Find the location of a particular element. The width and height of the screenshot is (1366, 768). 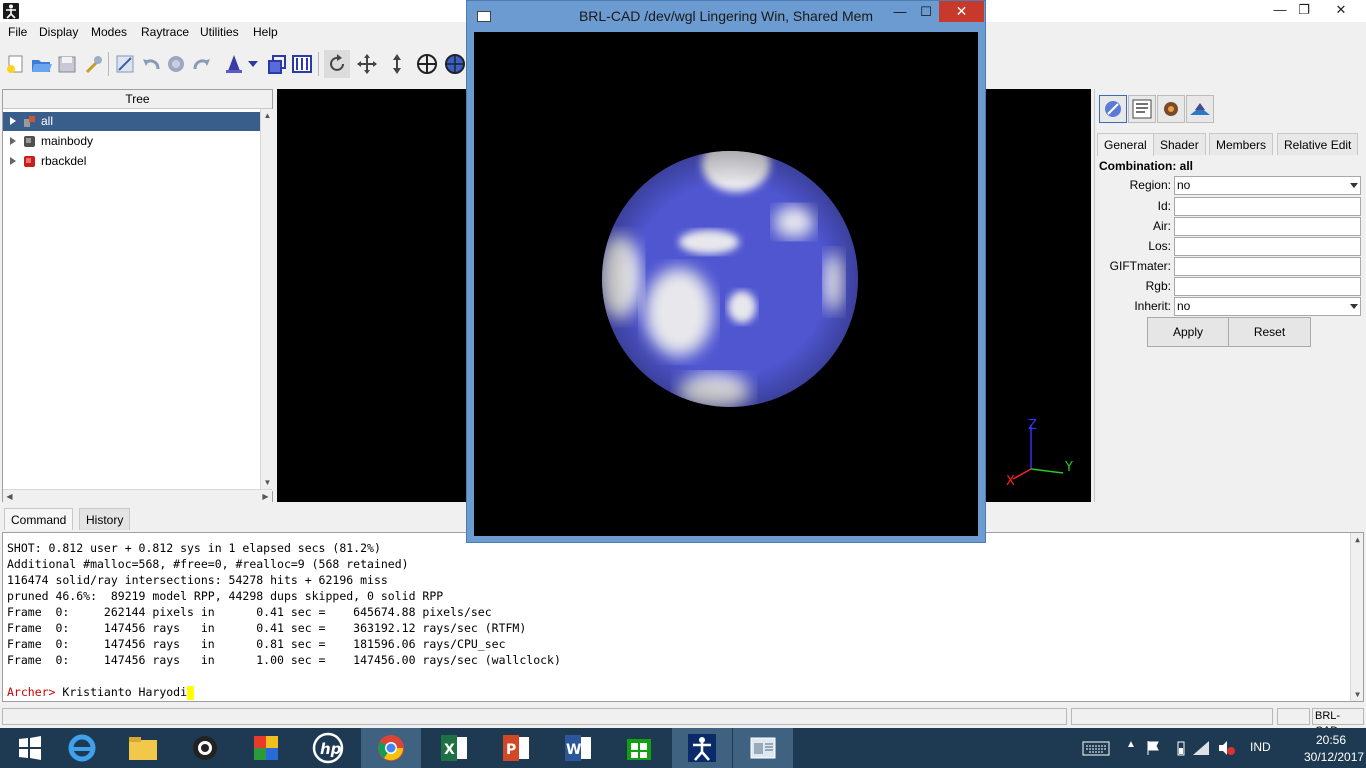

tree-item-mainbody: mainbody is located at coordinates (131, 141).